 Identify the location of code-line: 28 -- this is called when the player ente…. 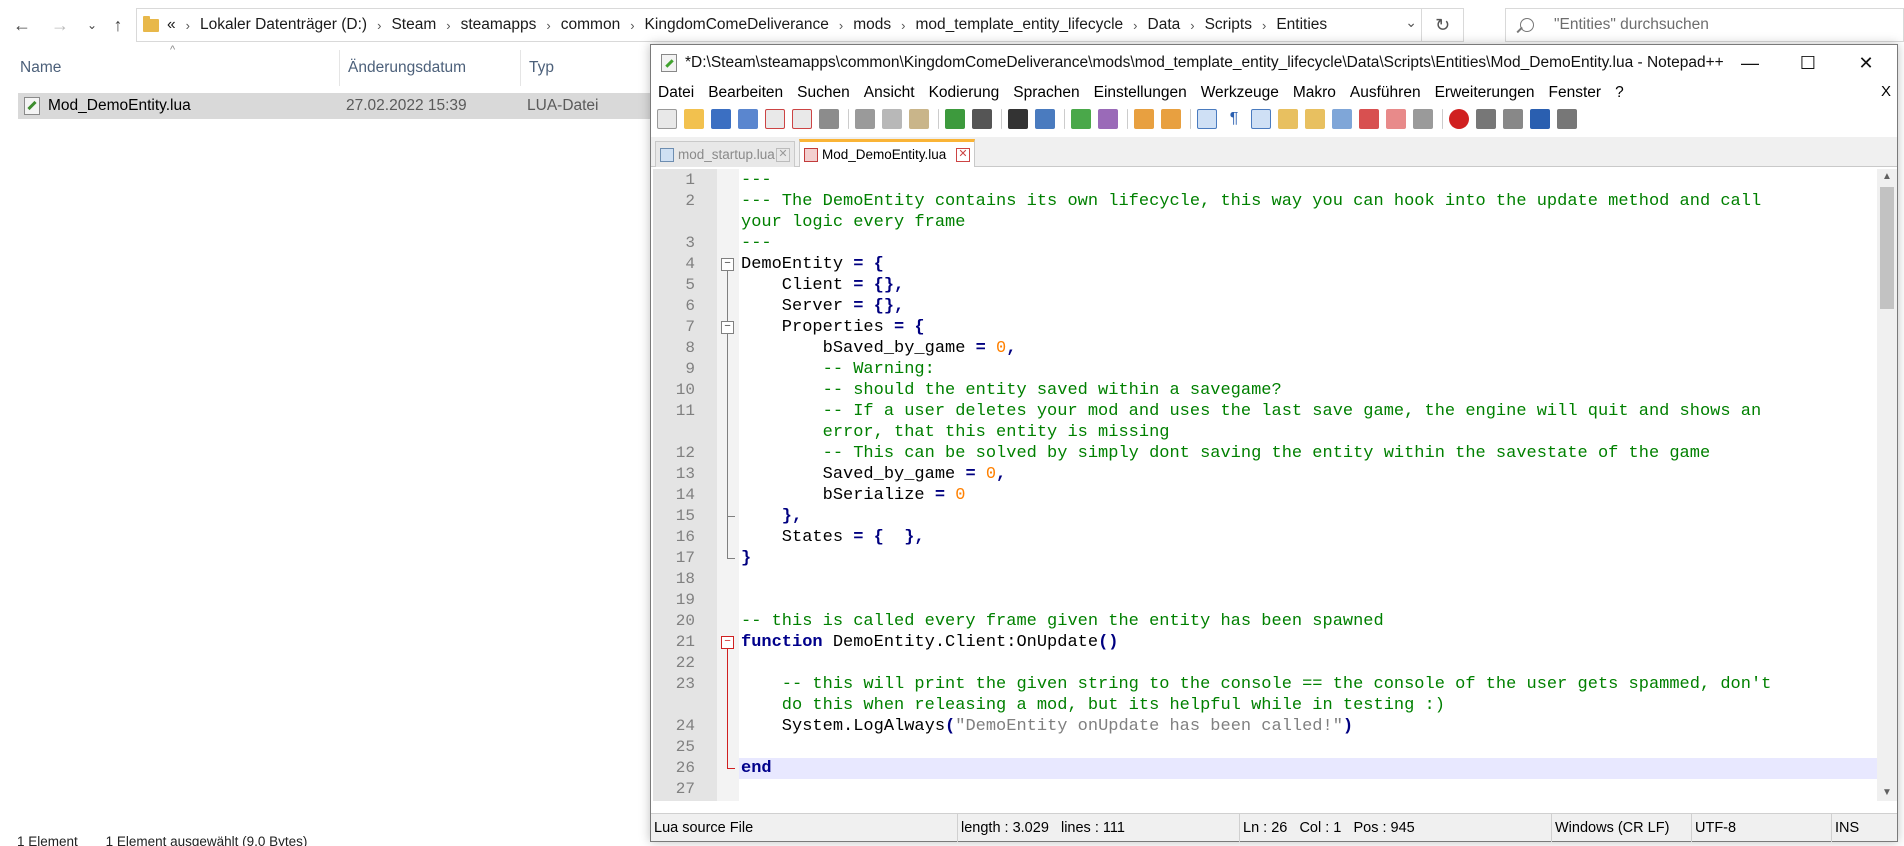
(1265, 800).